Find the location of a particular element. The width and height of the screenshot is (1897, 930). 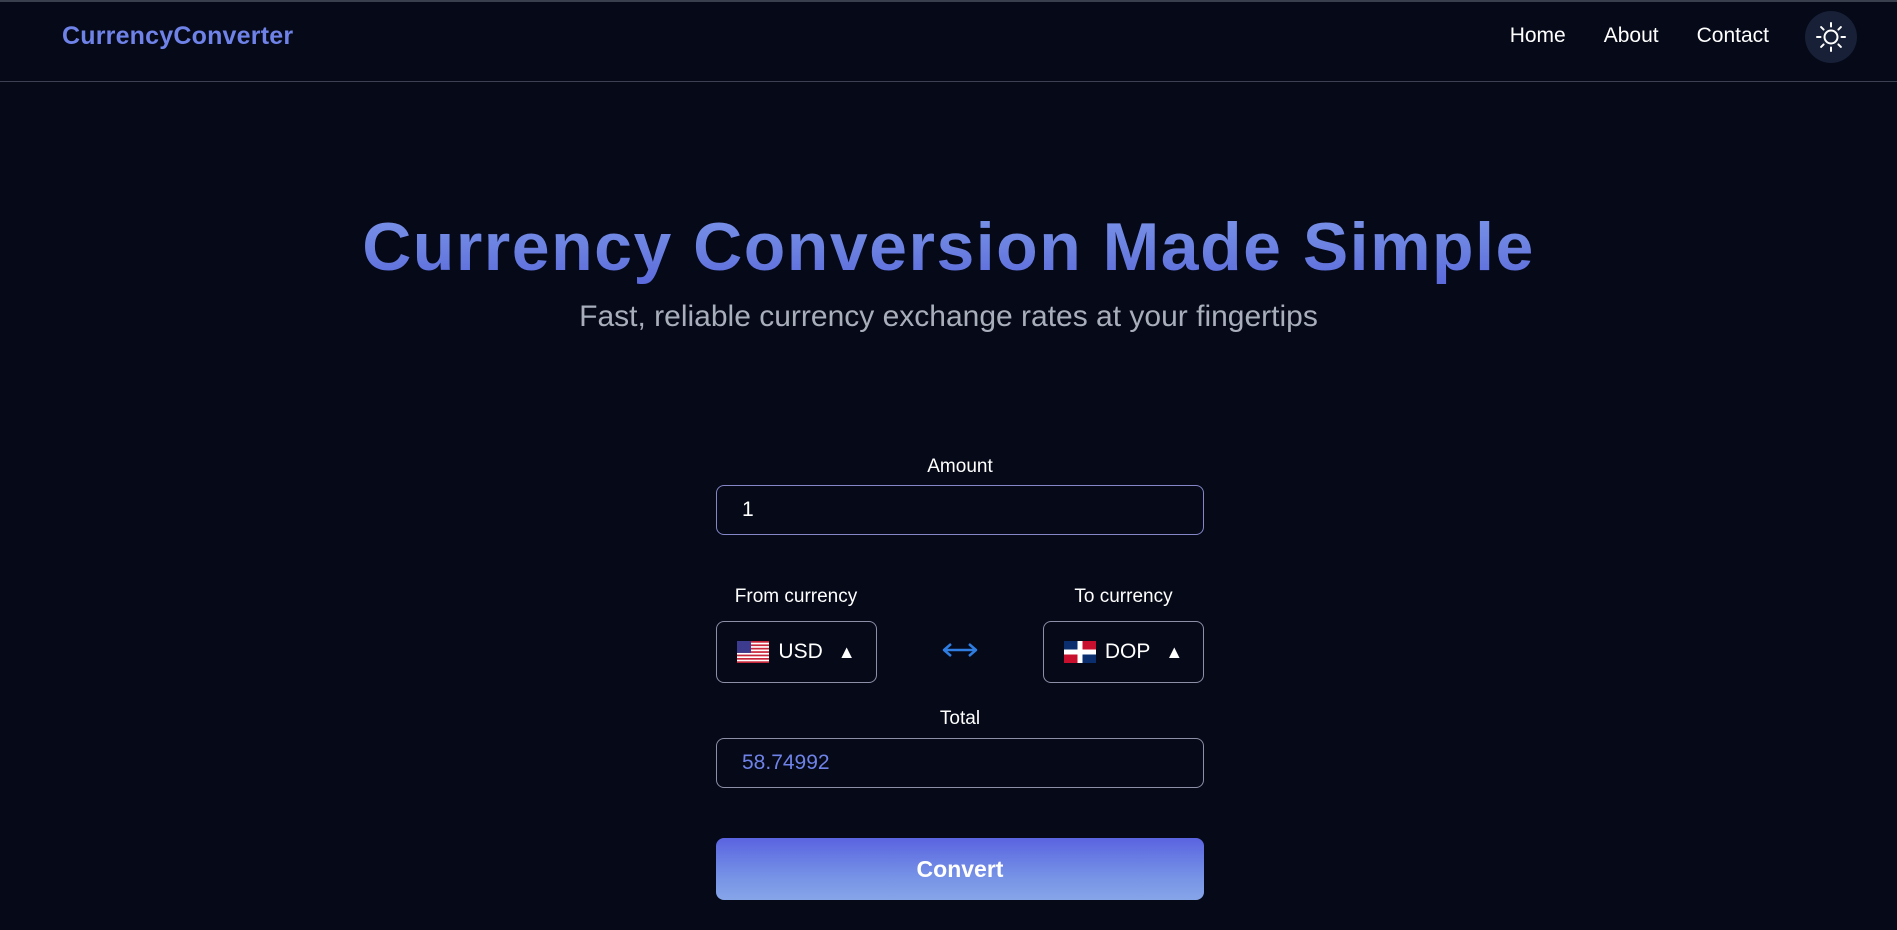

from-currency-label: From currency is located at coordinates (796, 596).